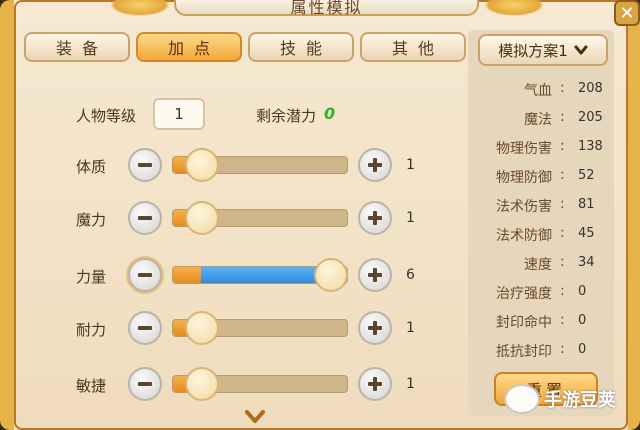  I want to click on scheme-dropdown: 模拟方案1, so click(543, 50).